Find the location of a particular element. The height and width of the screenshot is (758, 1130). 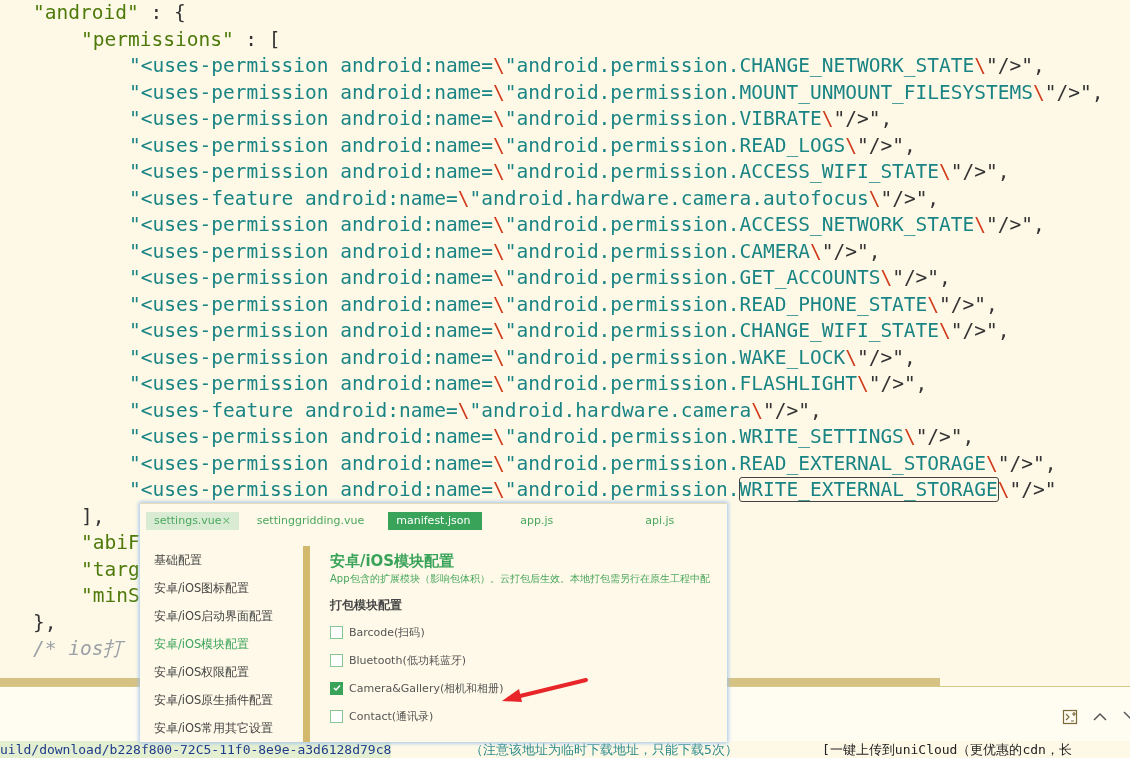

code-string: "<uses-permission android:name=\"android.permission.ACCESS_NETWORK_STATE\"/>", is located at coordinates (587, 224).